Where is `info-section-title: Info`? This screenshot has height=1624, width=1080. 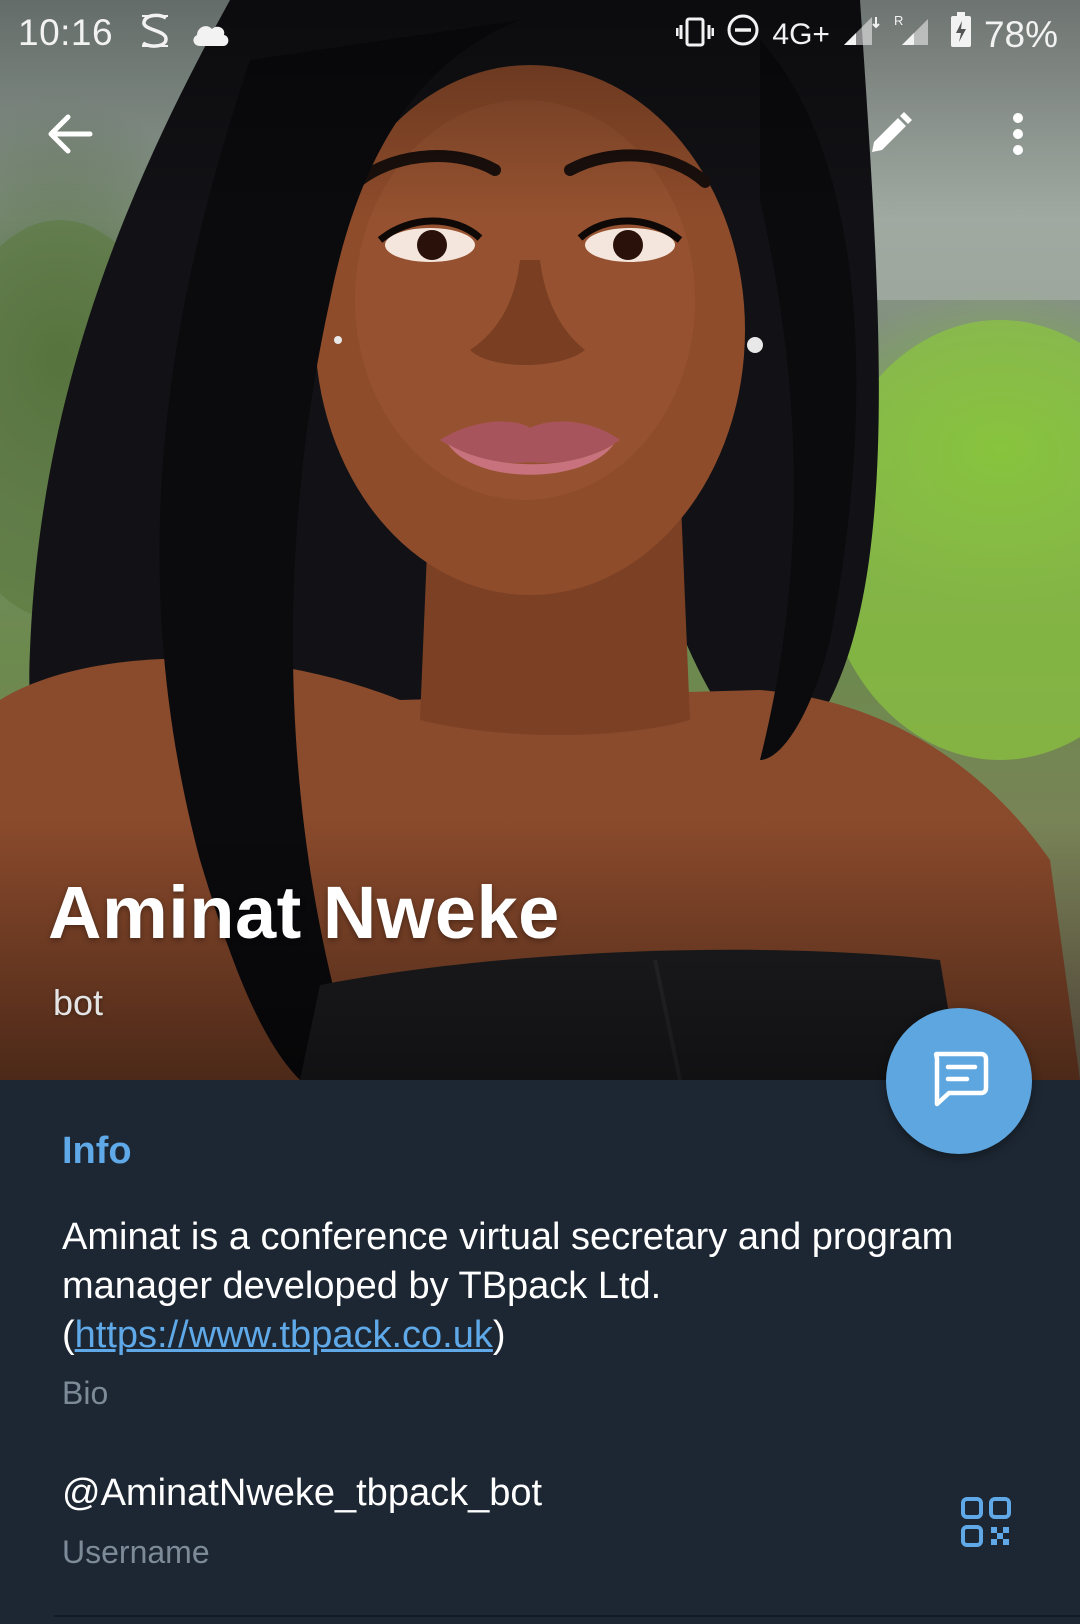 info-section-title: Info is located at coordinates (97, 1151).